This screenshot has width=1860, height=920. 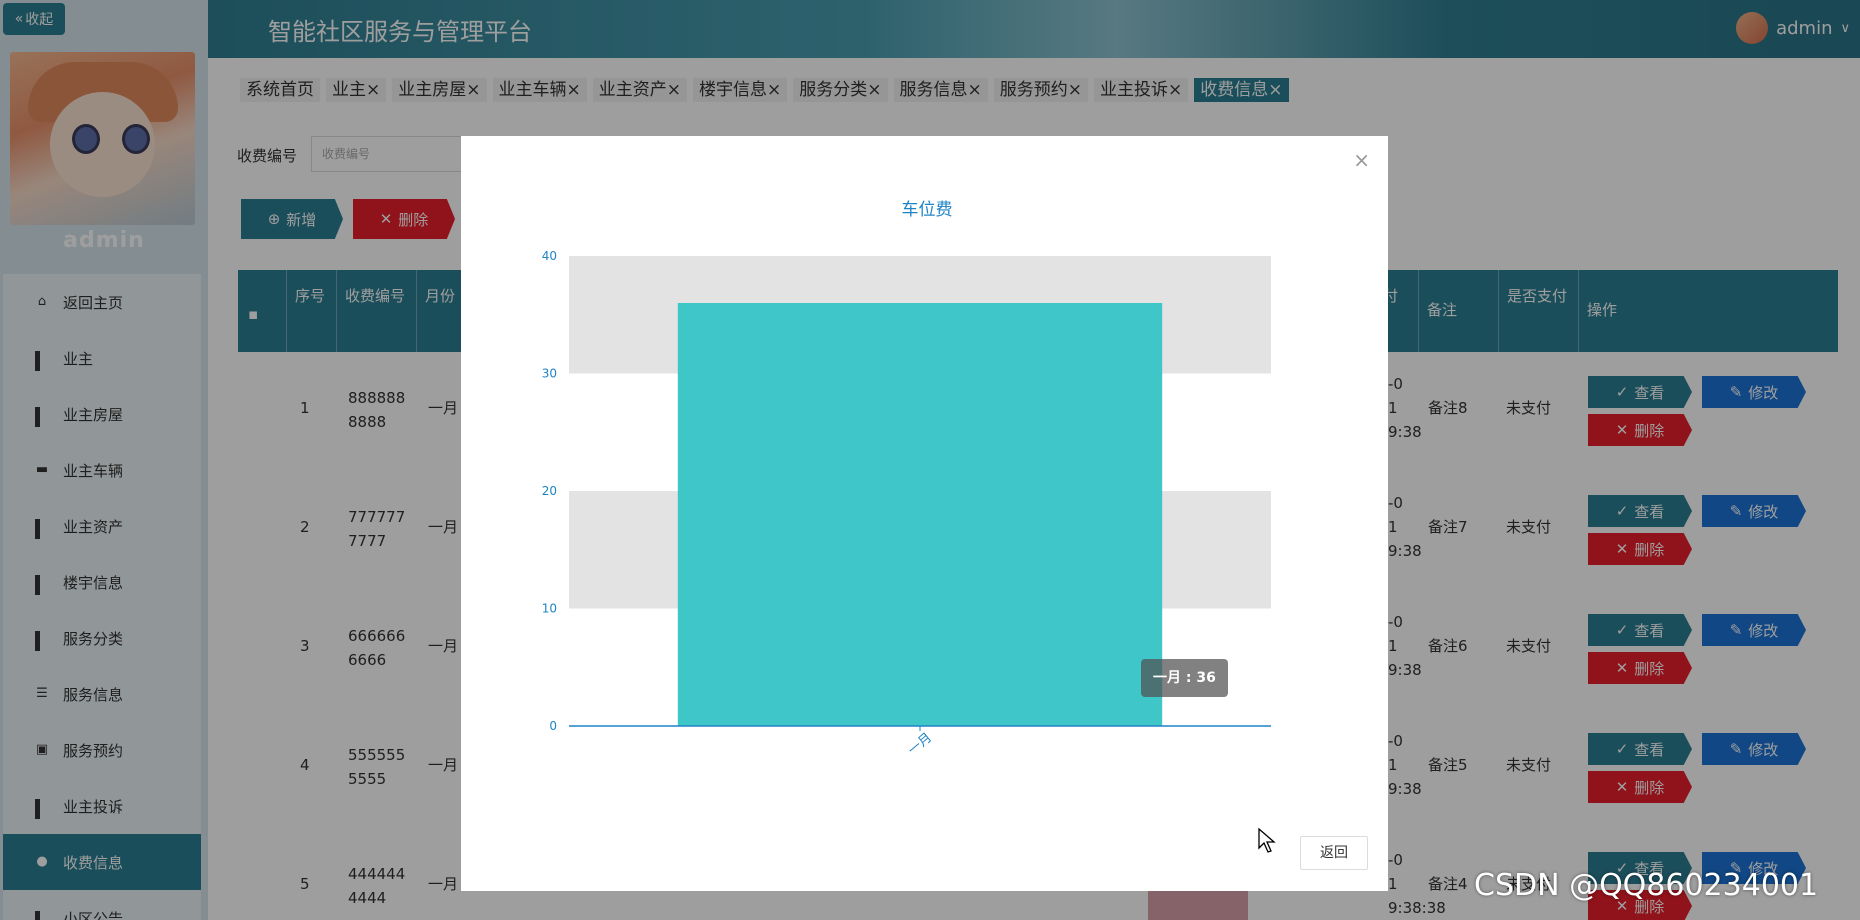 What do you see at coordinates (553, 726) in the screenshot?
I see `y-tick-label: 0` at bounding box center [553, 726].